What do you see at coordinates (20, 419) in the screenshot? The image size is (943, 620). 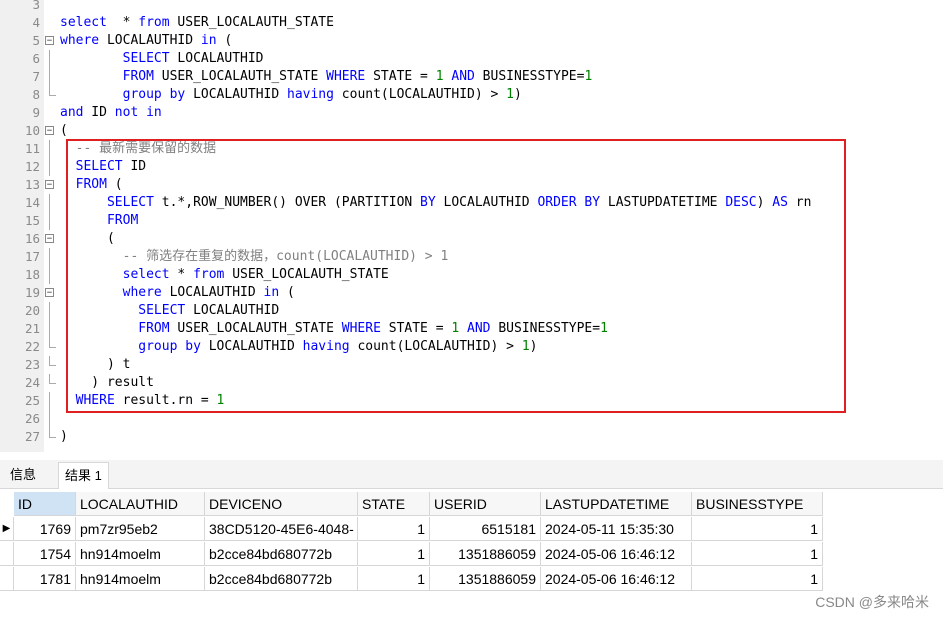 I see `line-number: 26` at bounding box center [20, 419].